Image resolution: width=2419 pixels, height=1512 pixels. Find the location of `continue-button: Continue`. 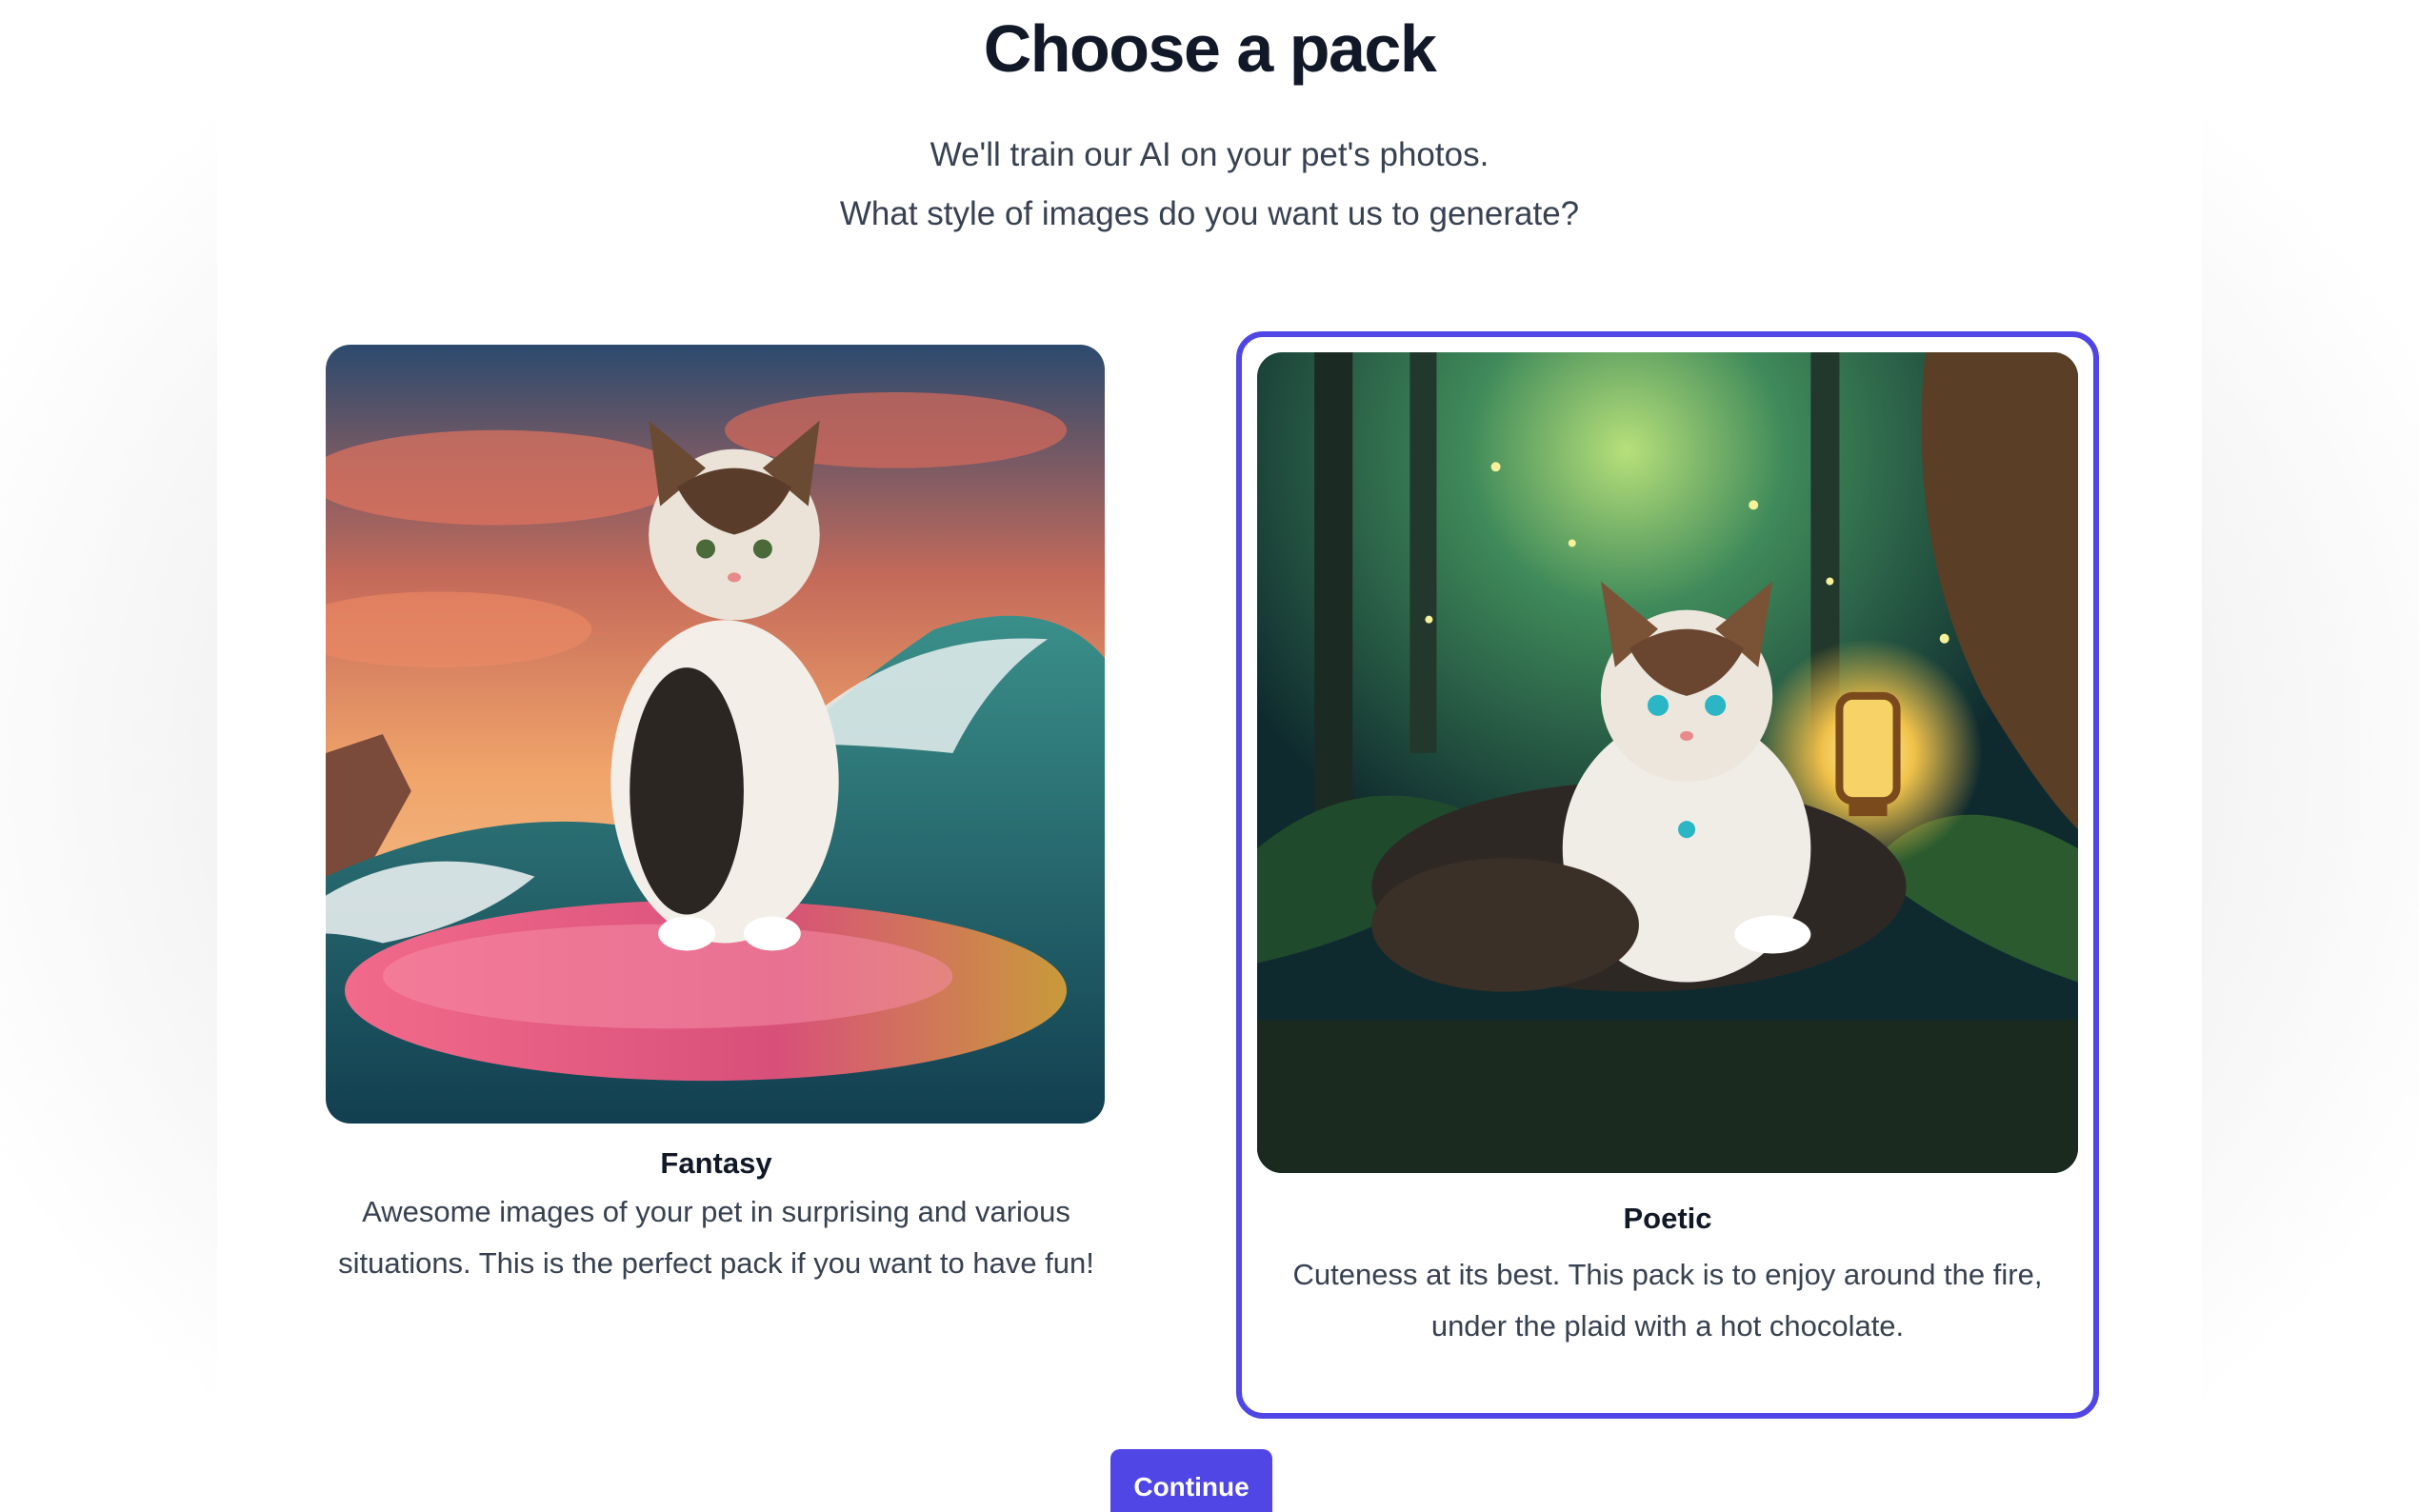

continue-button: Continue is located at coordinates (1191, 1480).